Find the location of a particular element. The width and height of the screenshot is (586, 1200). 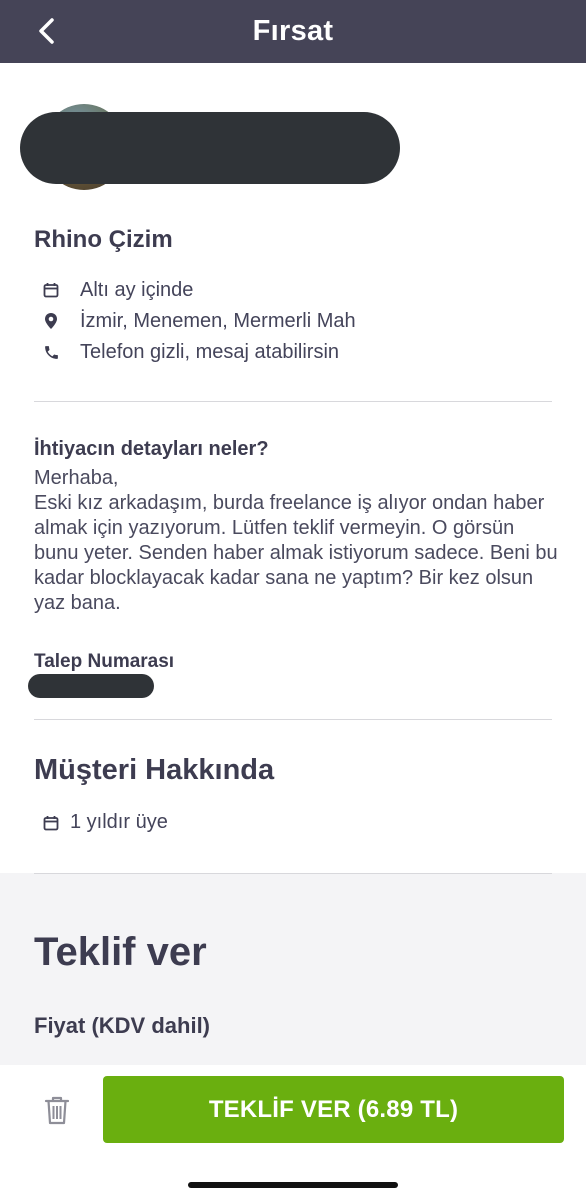

home-indicator is located at coordinates (293, 1185).